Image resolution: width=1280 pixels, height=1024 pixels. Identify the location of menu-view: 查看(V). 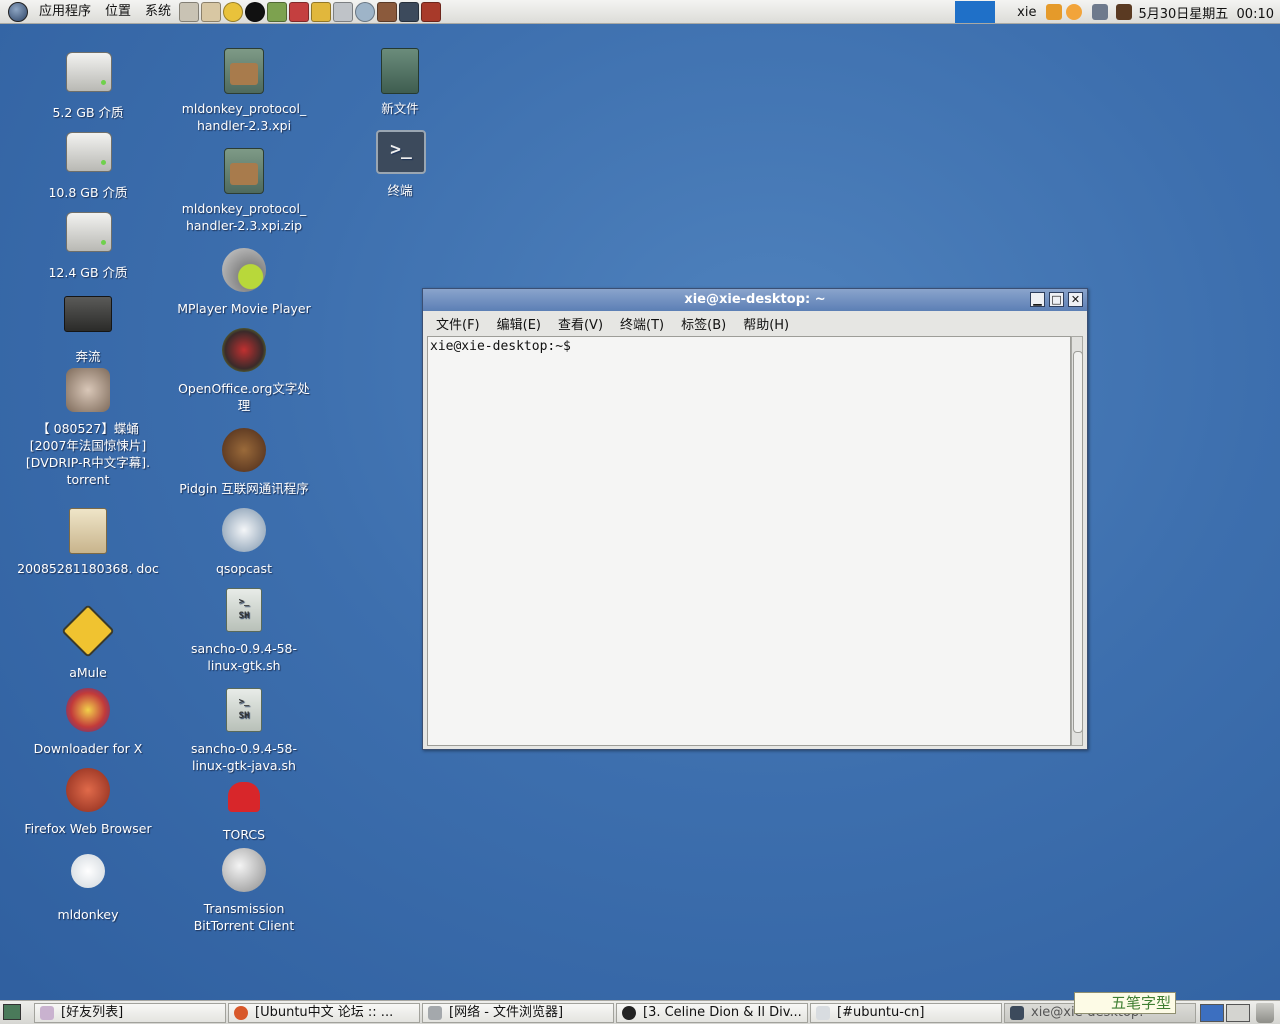
(580, 323).